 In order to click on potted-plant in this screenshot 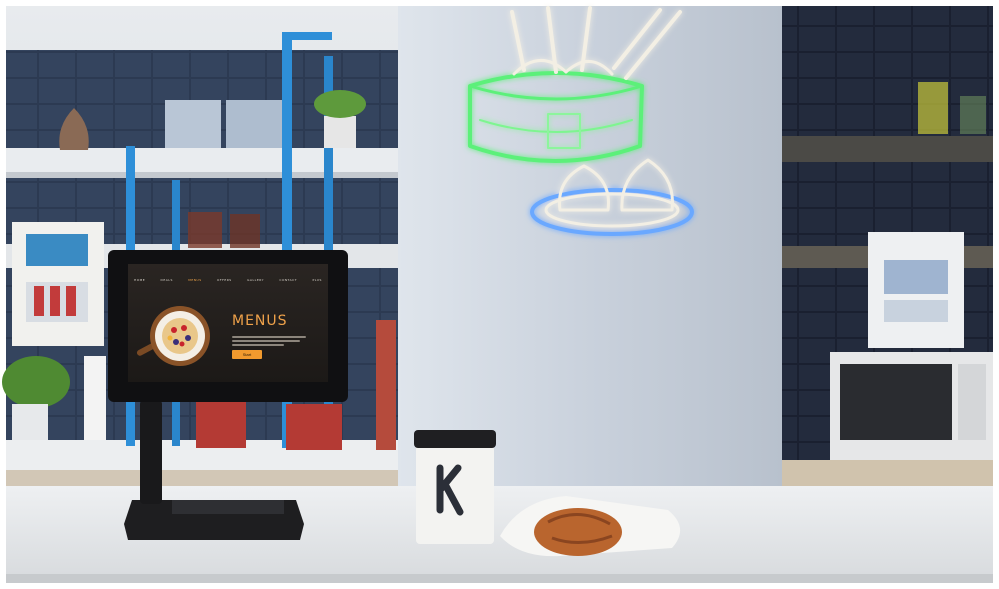, I will do `click(340, 104)`.